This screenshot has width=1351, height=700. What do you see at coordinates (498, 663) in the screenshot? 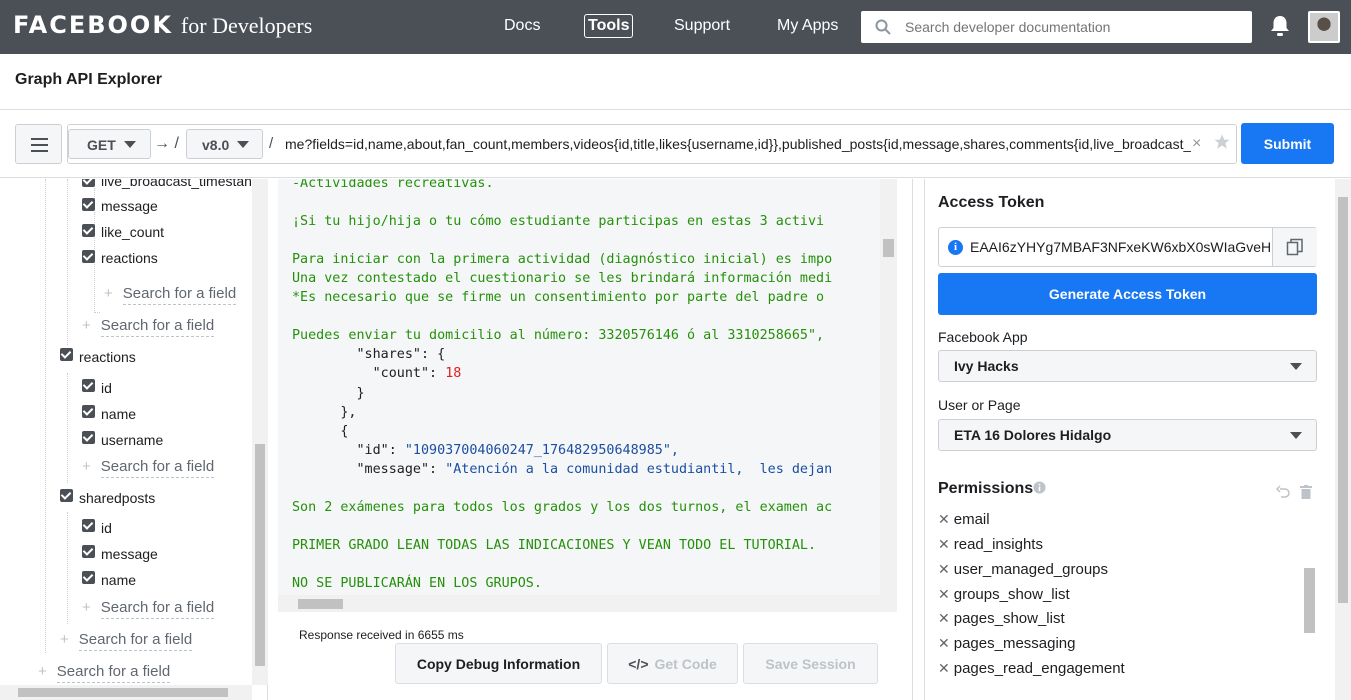
I see `copy-debug-button: Copy Debug Information` at bounding box center [498, 663].